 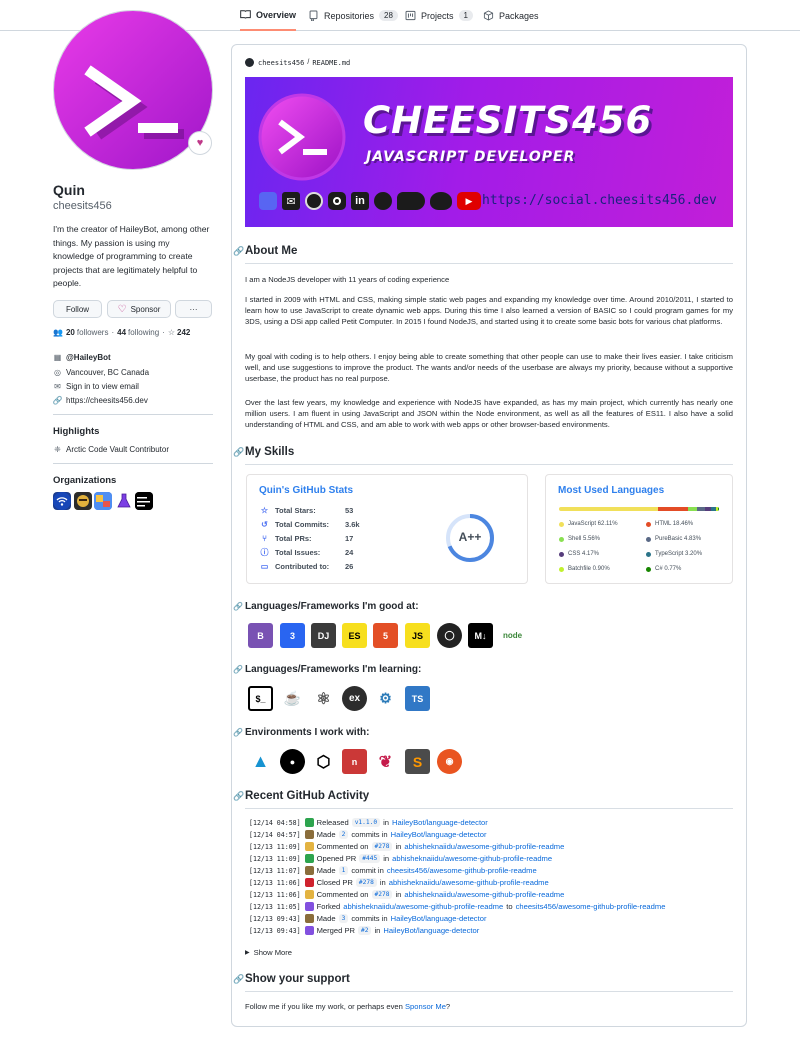 What do you see at coordinates (385, 761) in the screenshot?
I see `raspberry-pi-icon: ❦` at bounding box center [385, 761].